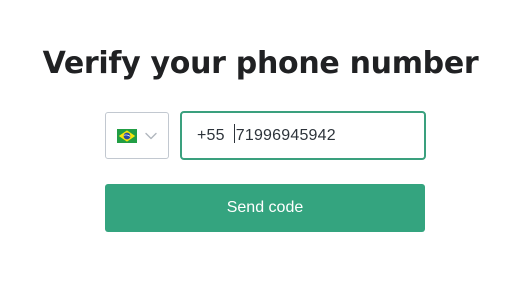  What do you see at coordinates (285, 135) in the screenshot?
I see `phone-number-text: 71996945942` at bounding box center [285, 135].